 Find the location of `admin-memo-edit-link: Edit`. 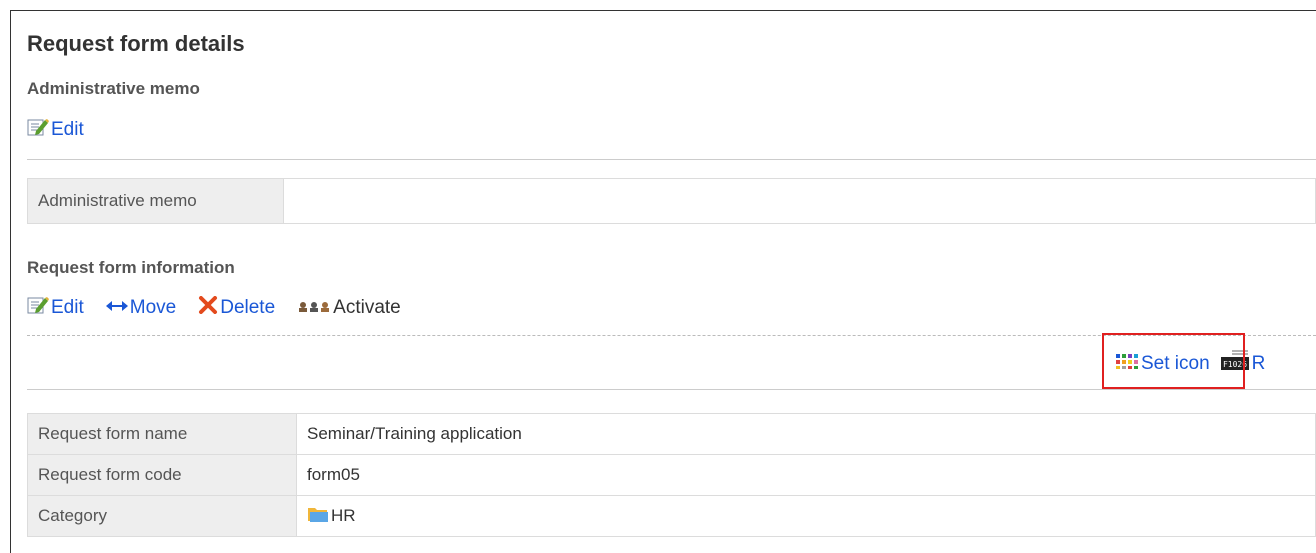

admin-memo-edit-link: Edit is located at coordinates (55, 130).